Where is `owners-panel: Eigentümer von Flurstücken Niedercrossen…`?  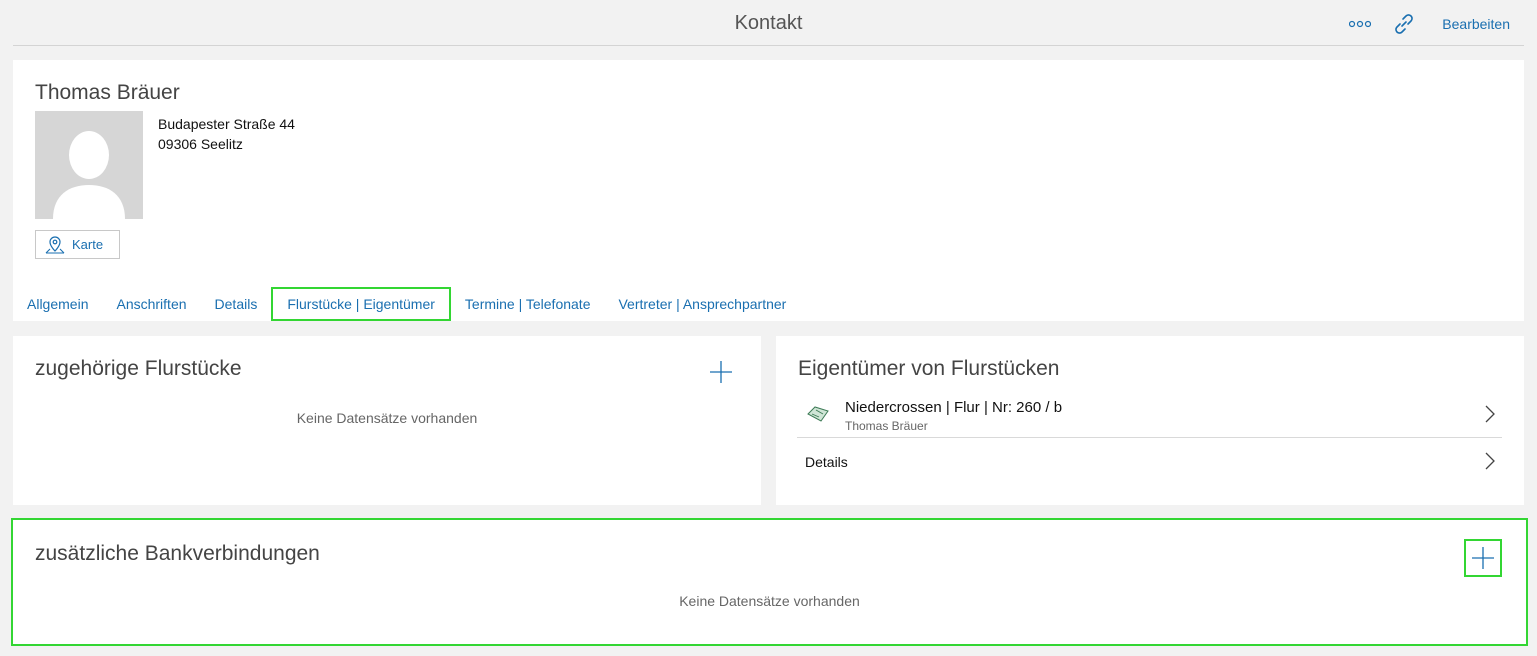
owners-panel: Eigentümer von Flurstücken Niedercrossen… is located at coordinates (1150, 420).